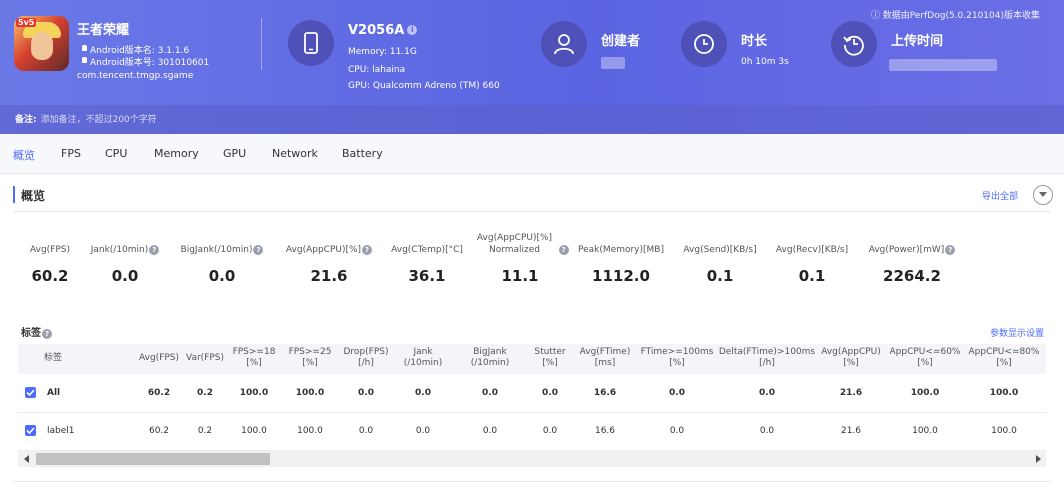 This screenshot has height=483, width=1064. I want to click on duration-title: 时长, so click(754, 41).